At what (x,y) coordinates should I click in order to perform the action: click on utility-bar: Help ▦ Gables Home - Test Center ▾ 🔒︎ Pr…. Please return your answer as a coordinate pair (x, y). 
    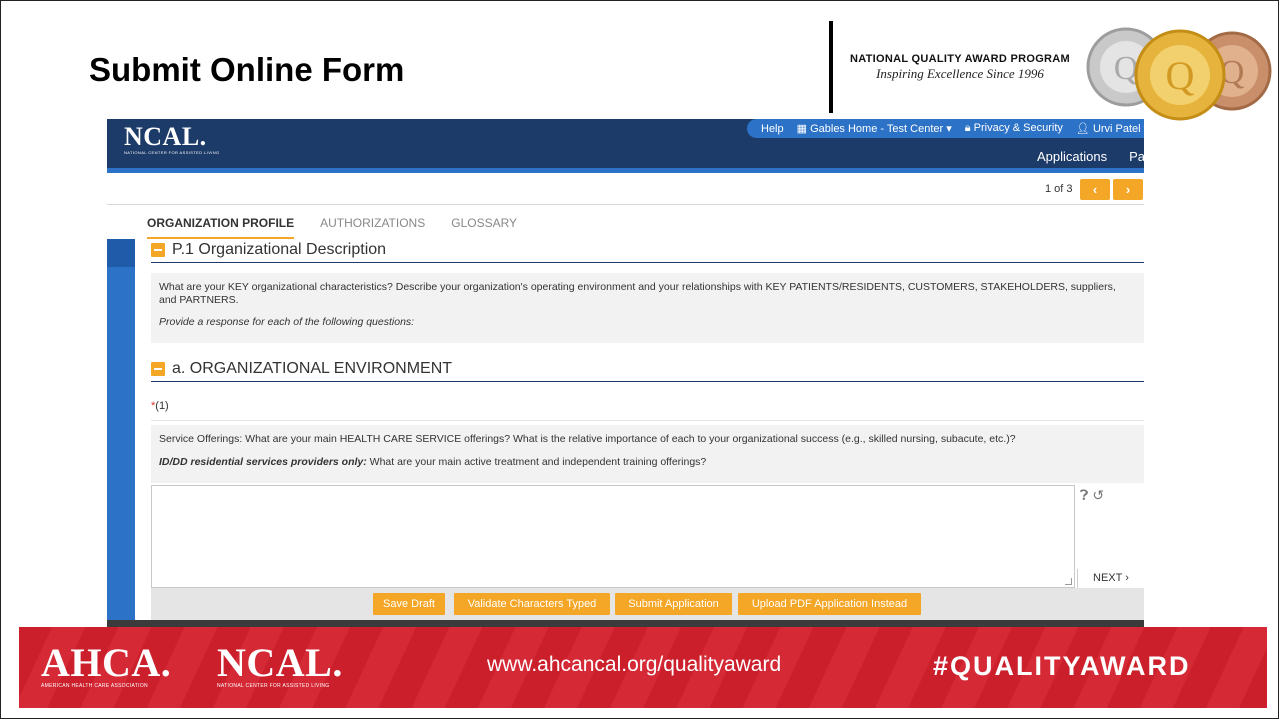
    Looking at the image, I should click on (945, 128).